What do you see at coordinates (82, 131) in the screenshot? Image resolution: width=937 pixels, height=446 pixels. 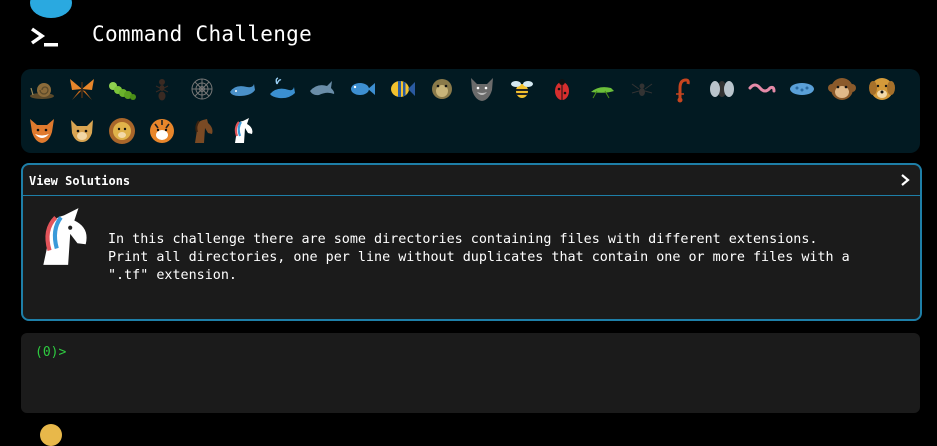 I see `cat-icon` at bounding box center [82, 131].